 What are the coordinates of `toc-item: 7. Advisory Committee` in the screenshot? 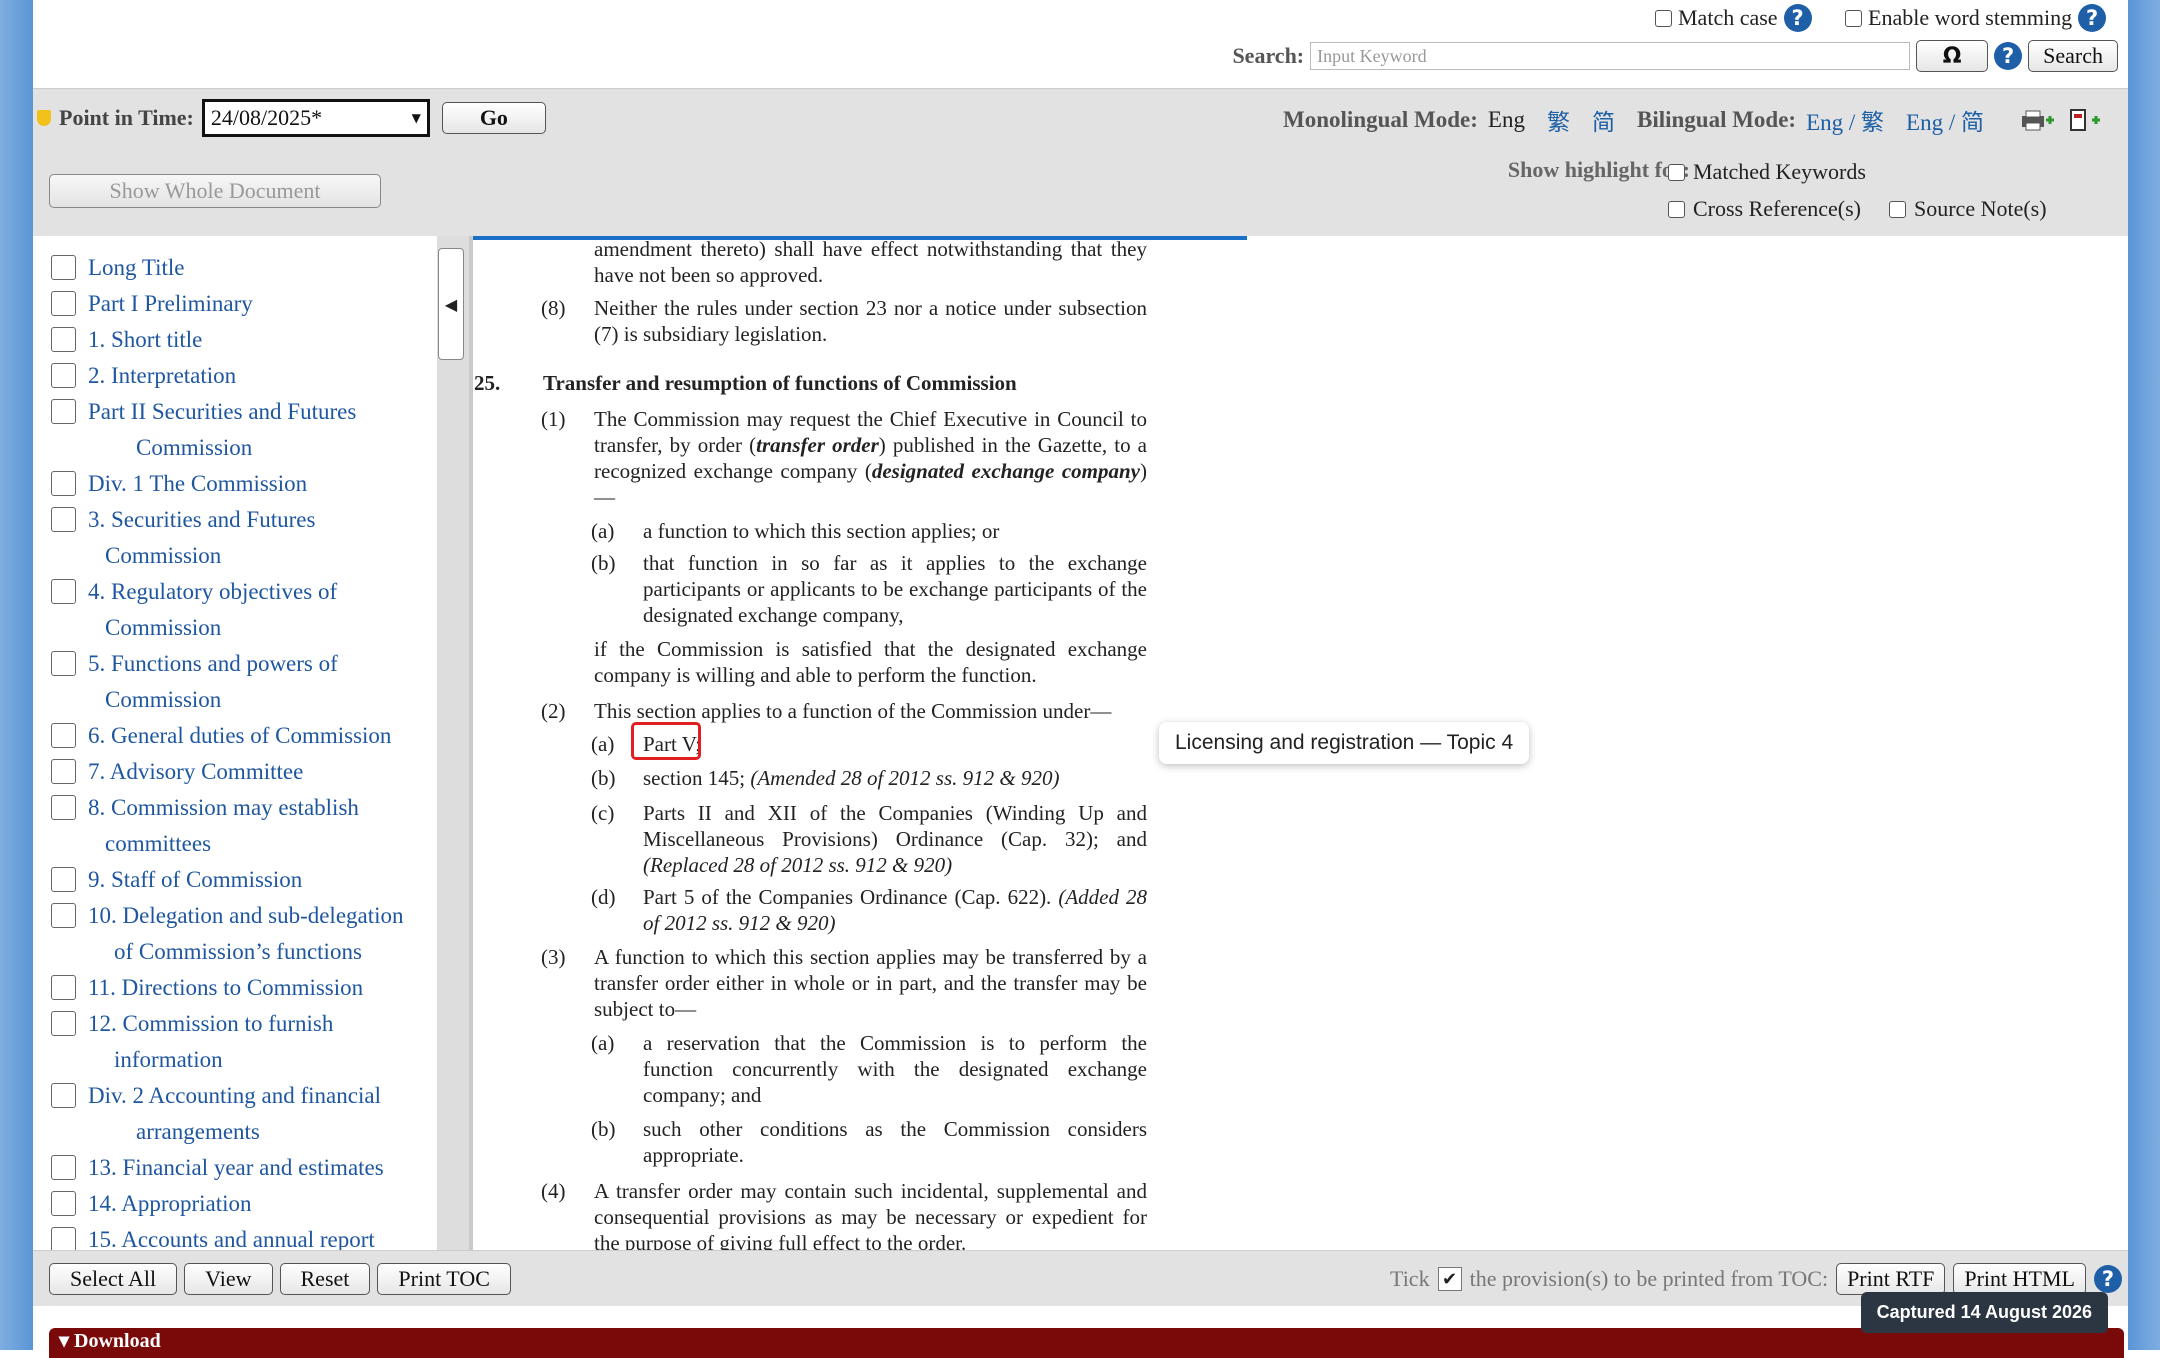 It's located at (235, 772).